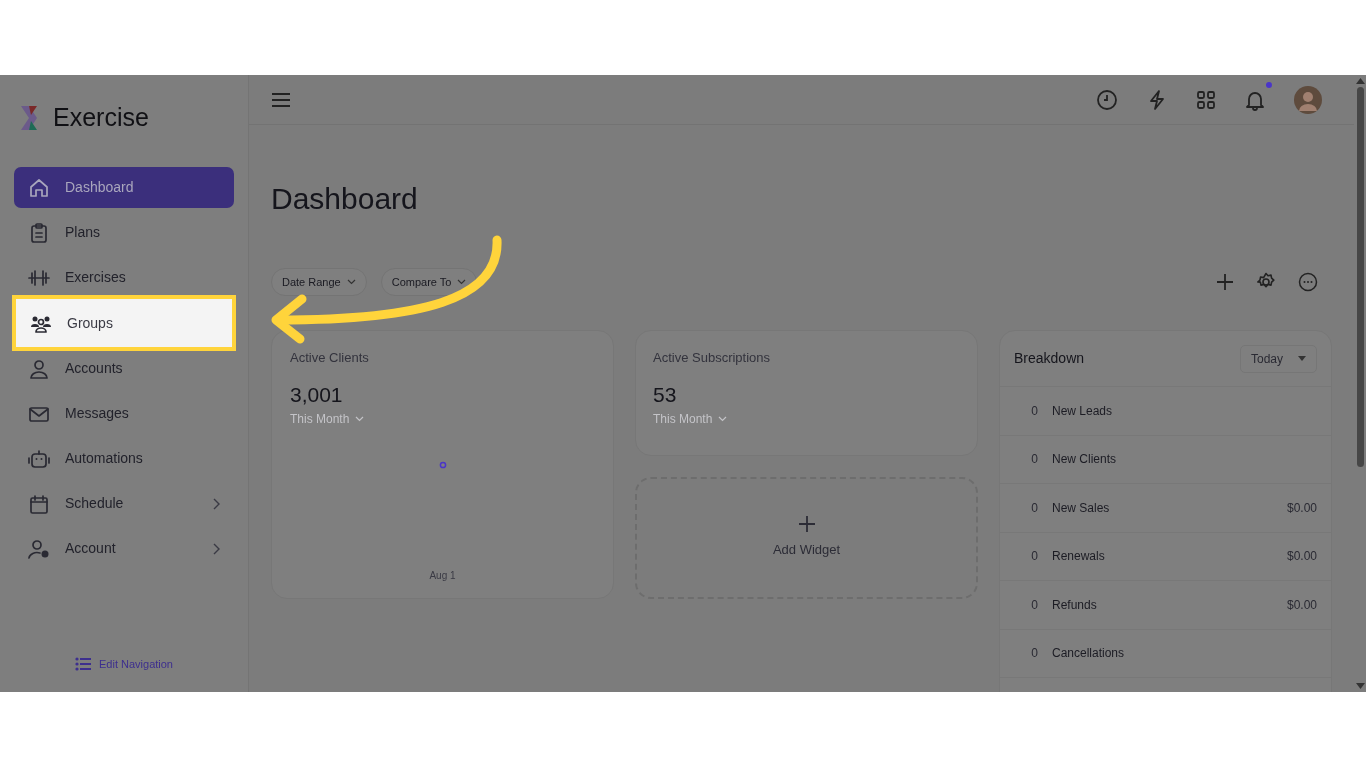 Image resolution: width=1366 pixels, height=768 pixels. Describe the element at coordinates (124, 503) in the screenshot. I see `sidebar-item: Schedule` at that location.